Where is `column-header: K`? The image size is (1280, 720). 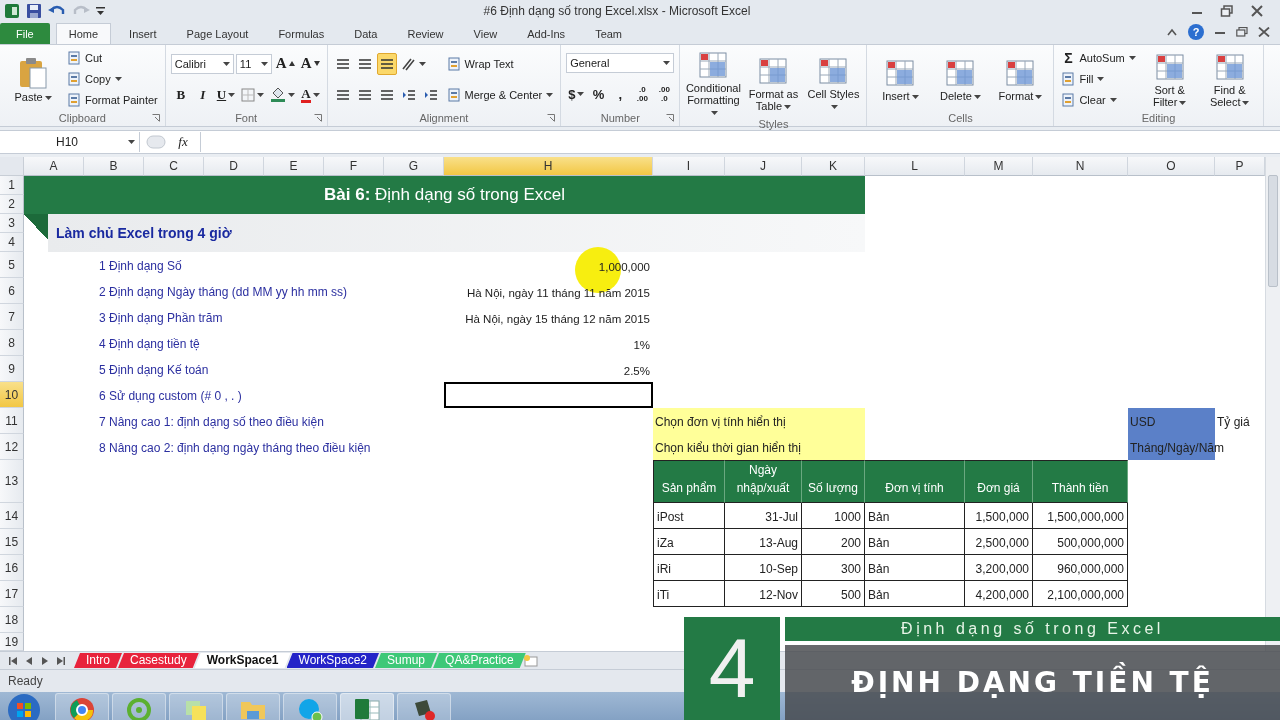 column-header: K is located at coordinates (833, 166).